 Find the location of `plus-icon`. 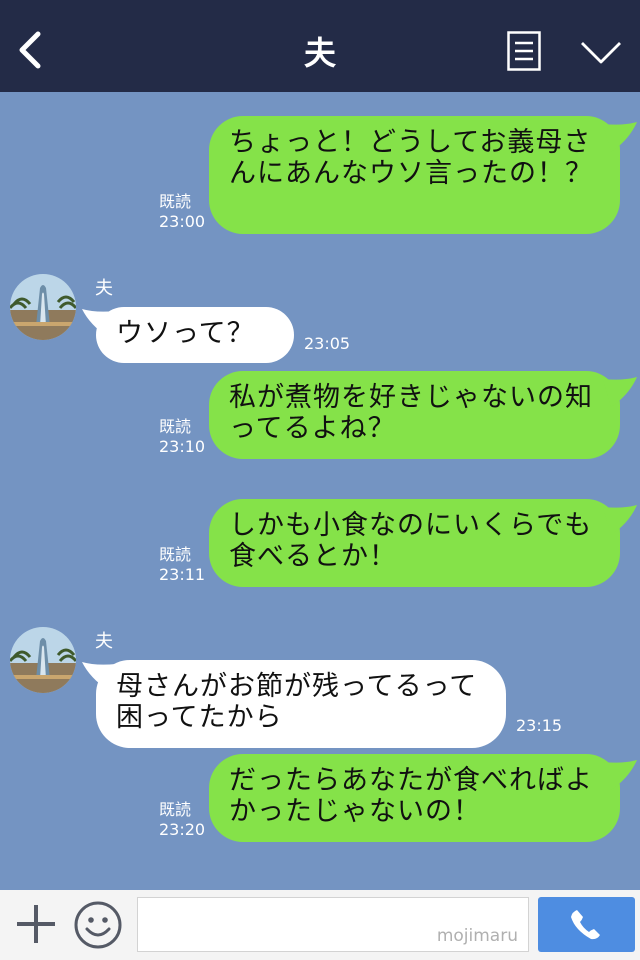

plus-icon is located at coordinates (36, 924).